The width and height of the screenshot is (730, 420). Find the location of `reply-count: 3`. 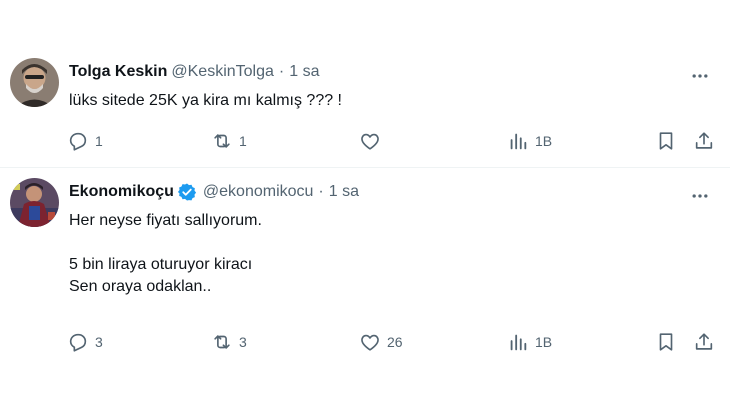

reply-count: 3 is located at coordinates (99, 342).